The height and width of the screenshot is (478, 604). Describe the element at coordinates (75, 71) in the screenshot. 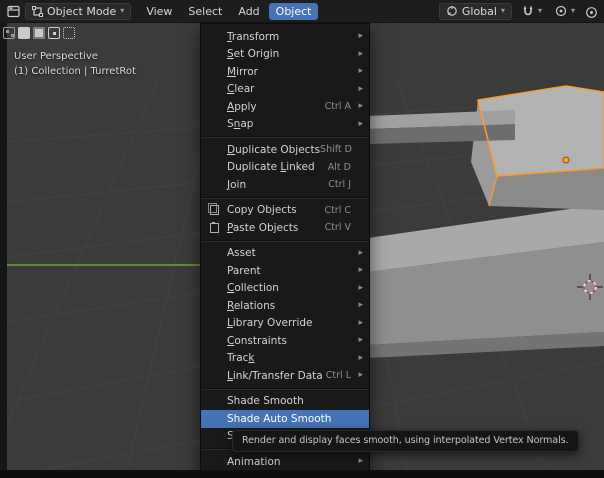

I see `viewport-collection-label: (1) Collection | TurretRot` at that location.